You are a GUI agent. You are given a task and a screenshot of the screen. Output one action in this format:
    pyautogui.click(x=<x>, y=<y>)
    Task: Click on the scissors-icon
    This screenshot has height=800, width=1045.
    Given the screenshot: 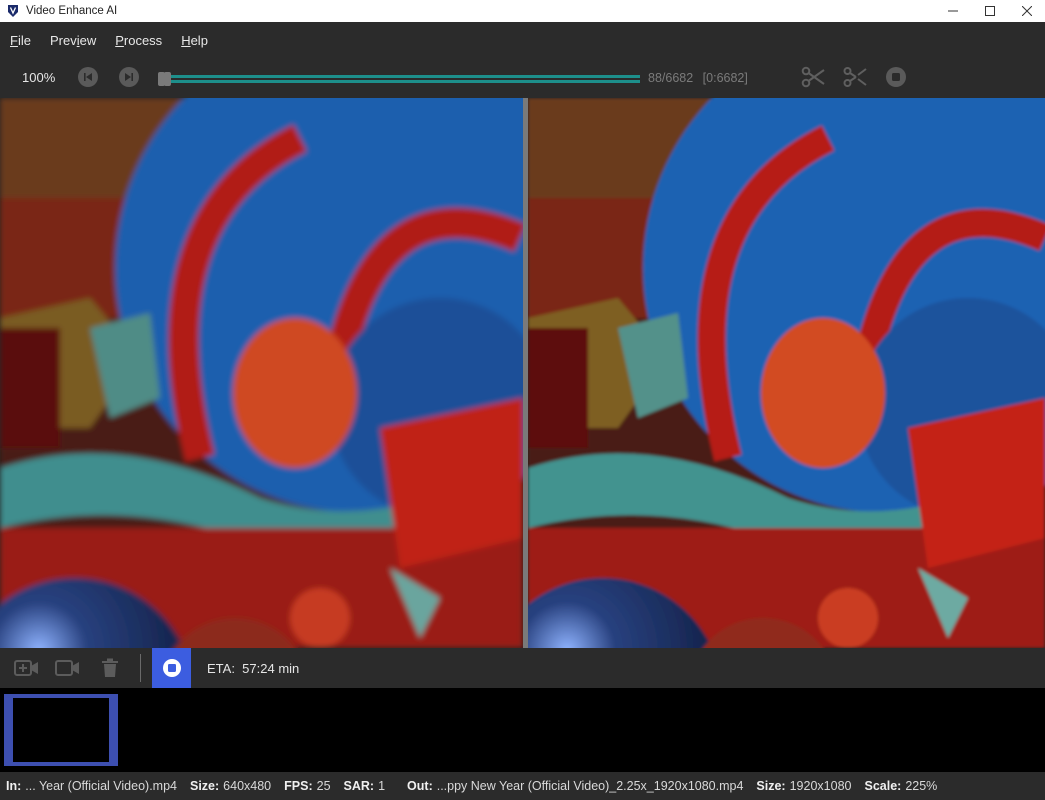 What is the action you would take?
    pyautogui.click(x=813, y=77)
    